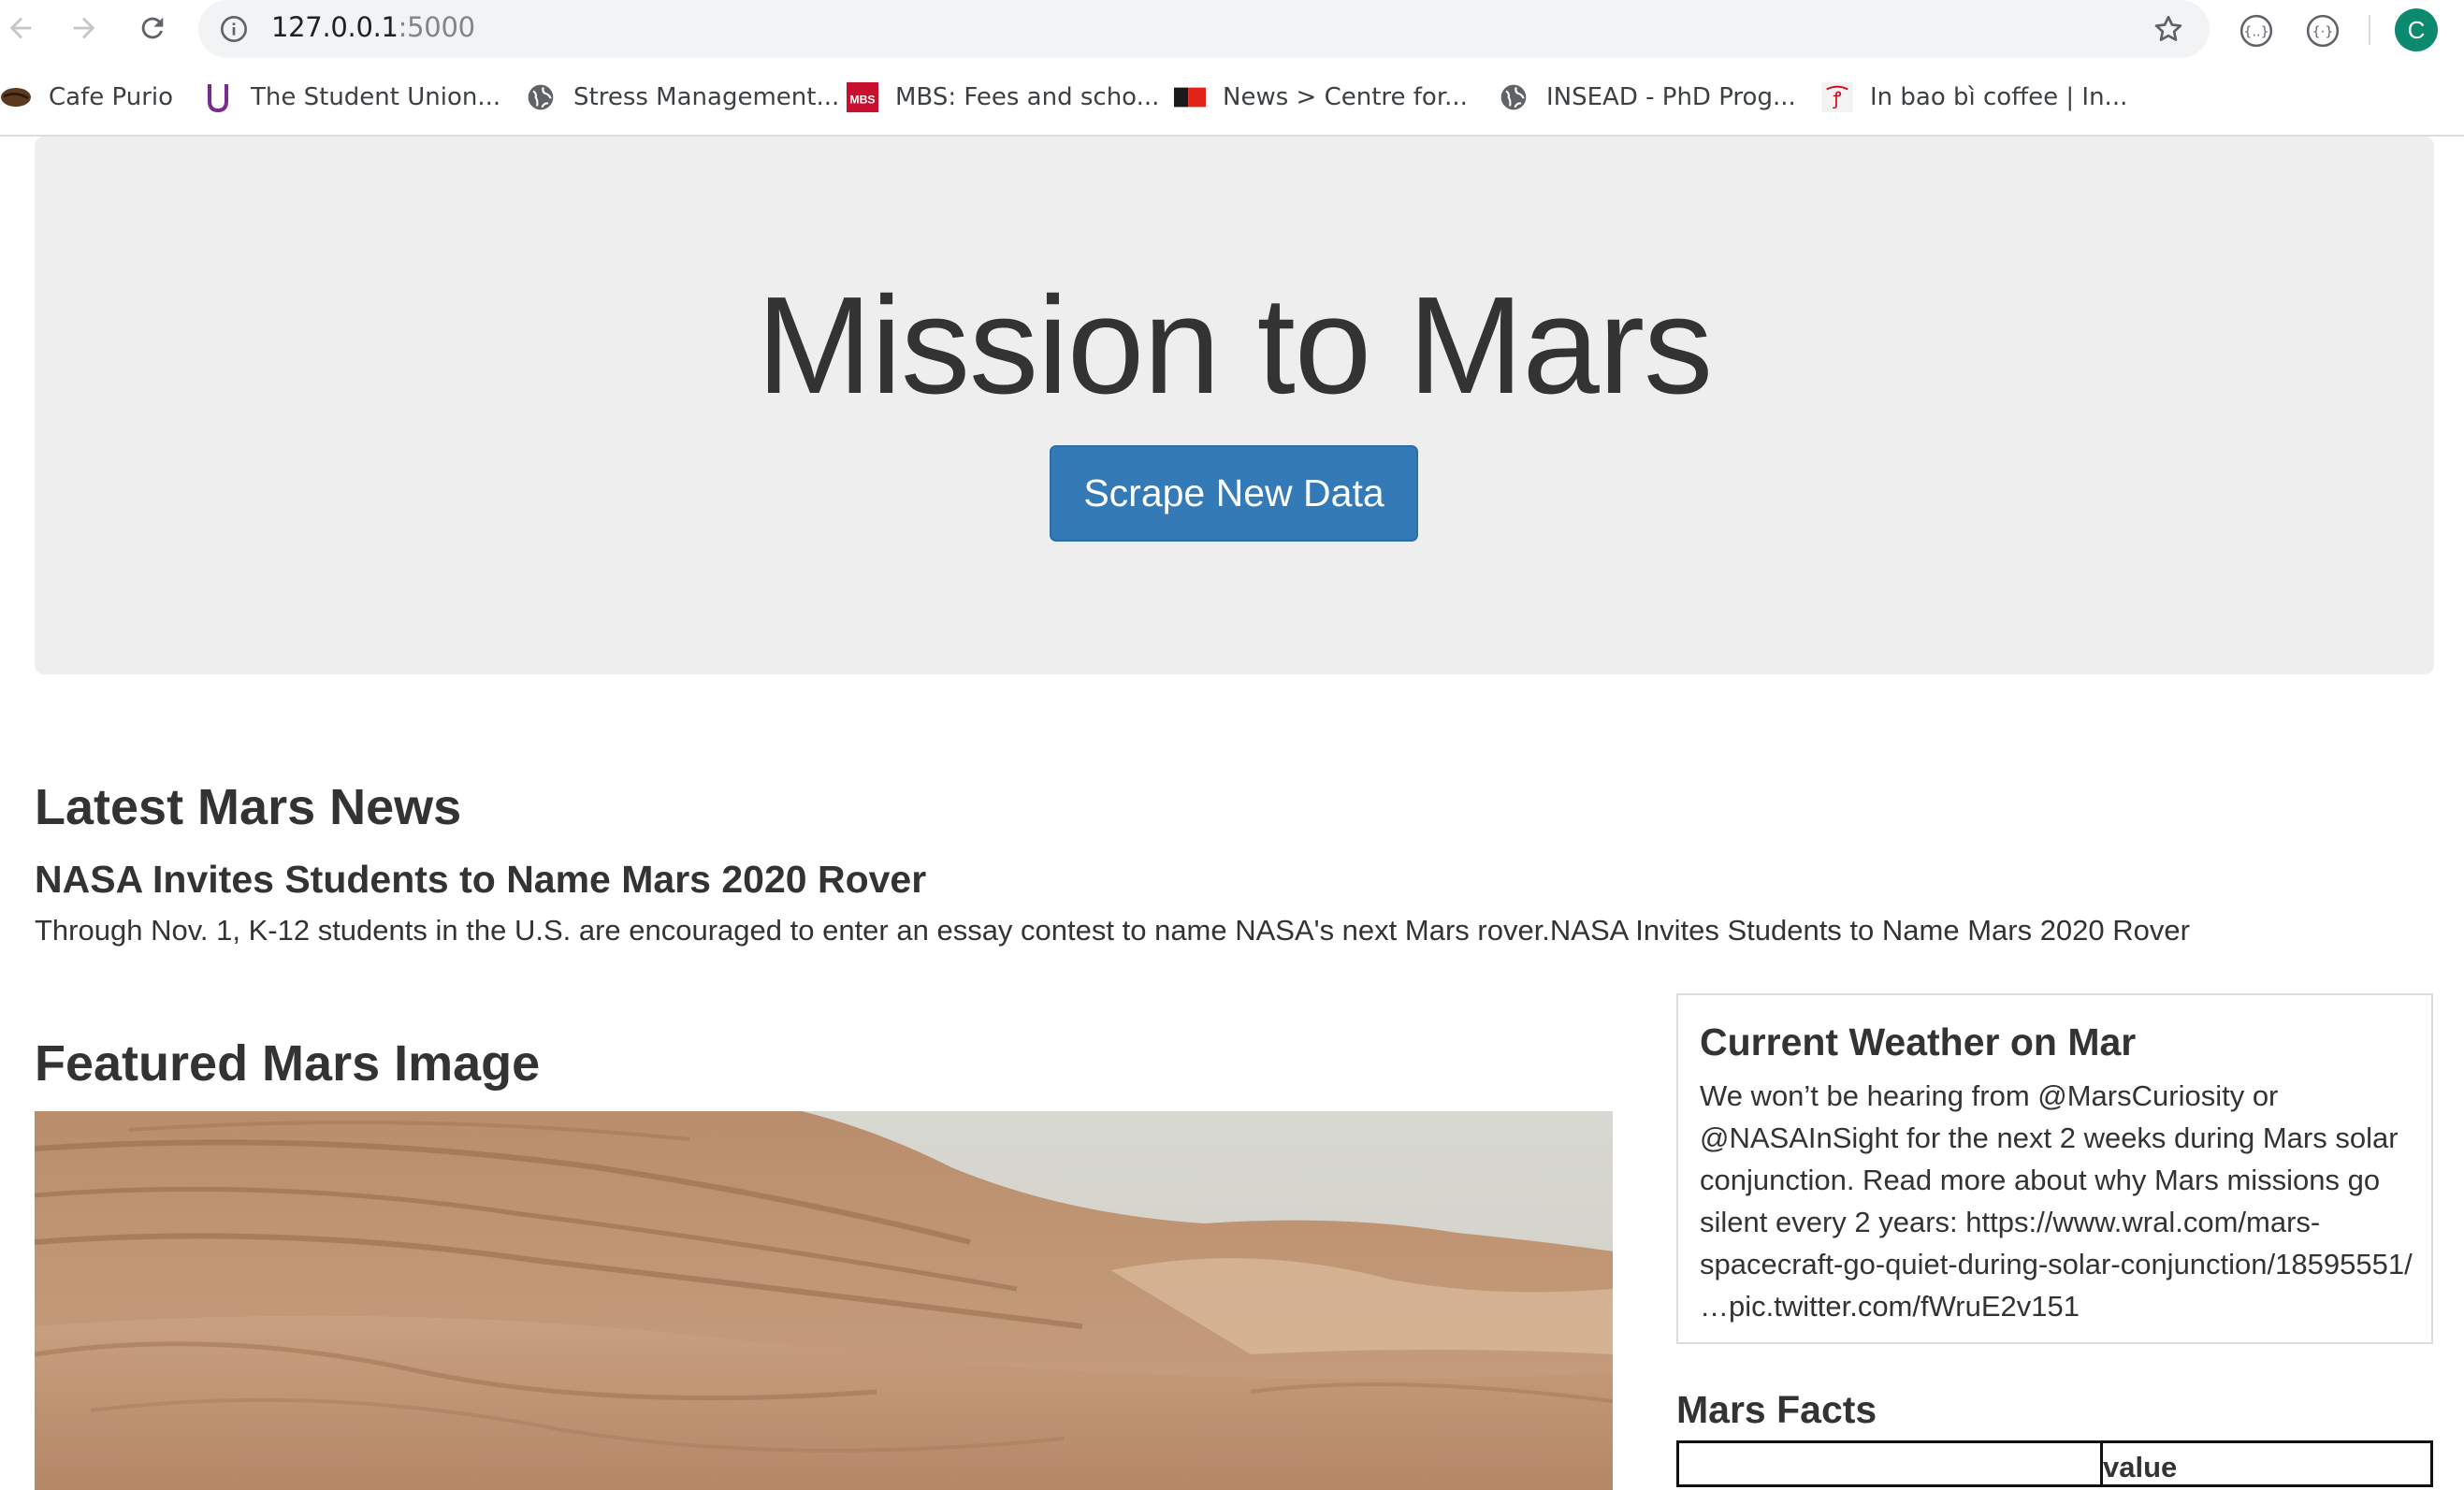 This screenshot has height=1490, width=2464. I want to click on svg-text: ꝭ, so click(1837, 99).